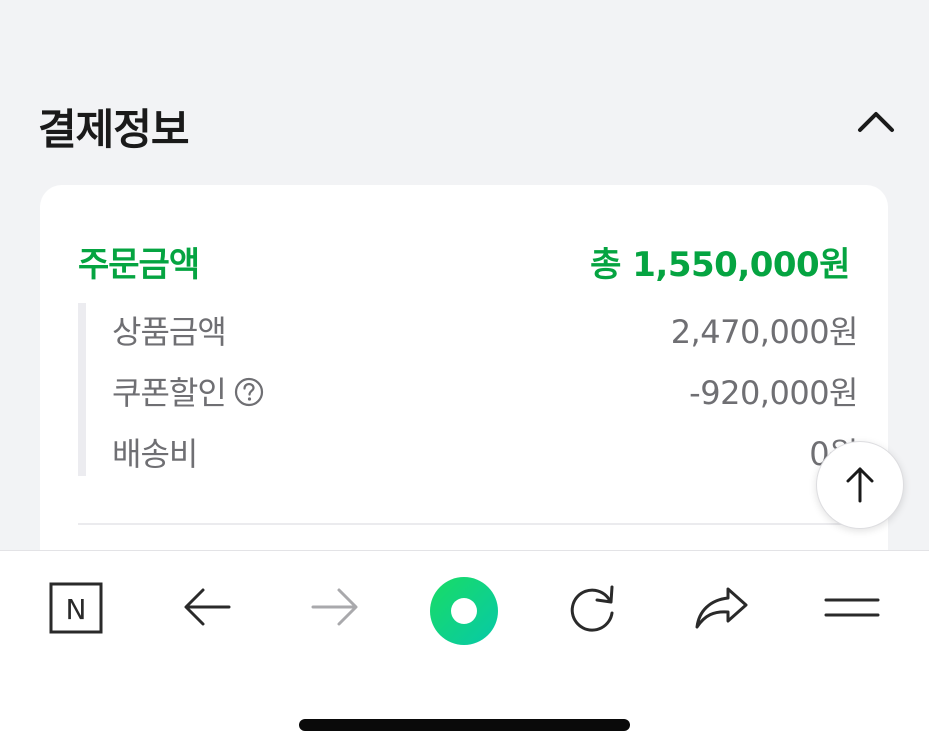 Image resolution: width=929 pixels, height=750 pixels. Describe the element at coordinates (464, 524) in the screenshot. I see `card-divider` at that location.